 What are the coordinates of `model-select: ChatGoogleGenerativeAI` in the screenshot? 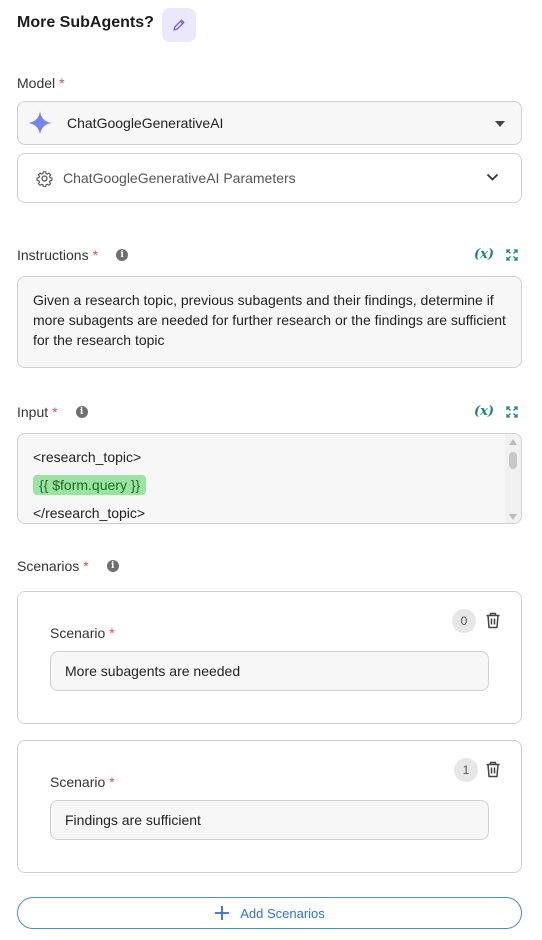 It's located at (269, 123).